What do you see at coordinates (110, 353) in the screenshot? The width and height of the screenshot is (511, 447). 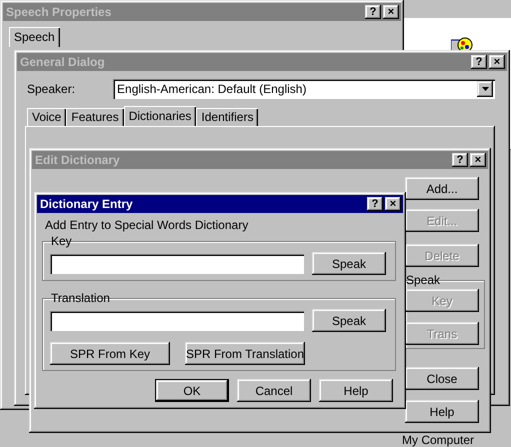 I see `spr-button: SPR From Key` at bounding box center [110, 353].